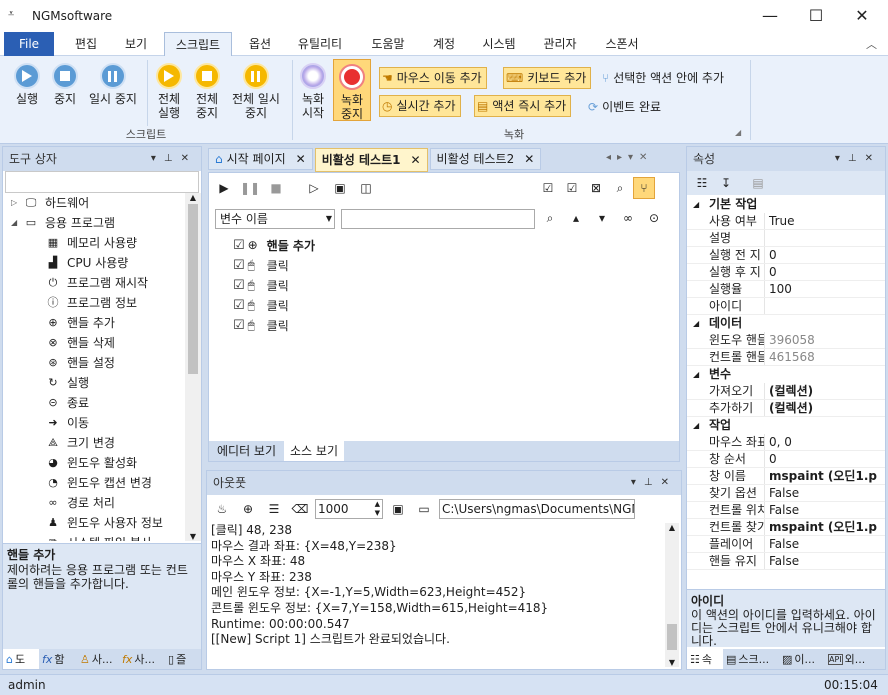 The height and width of the screenshot is (695, 888). What do you see at coordinates (352, 90) in the screenshot?
I see `record-stop-button: 녹화 중지` at bounding box center [352, 90].